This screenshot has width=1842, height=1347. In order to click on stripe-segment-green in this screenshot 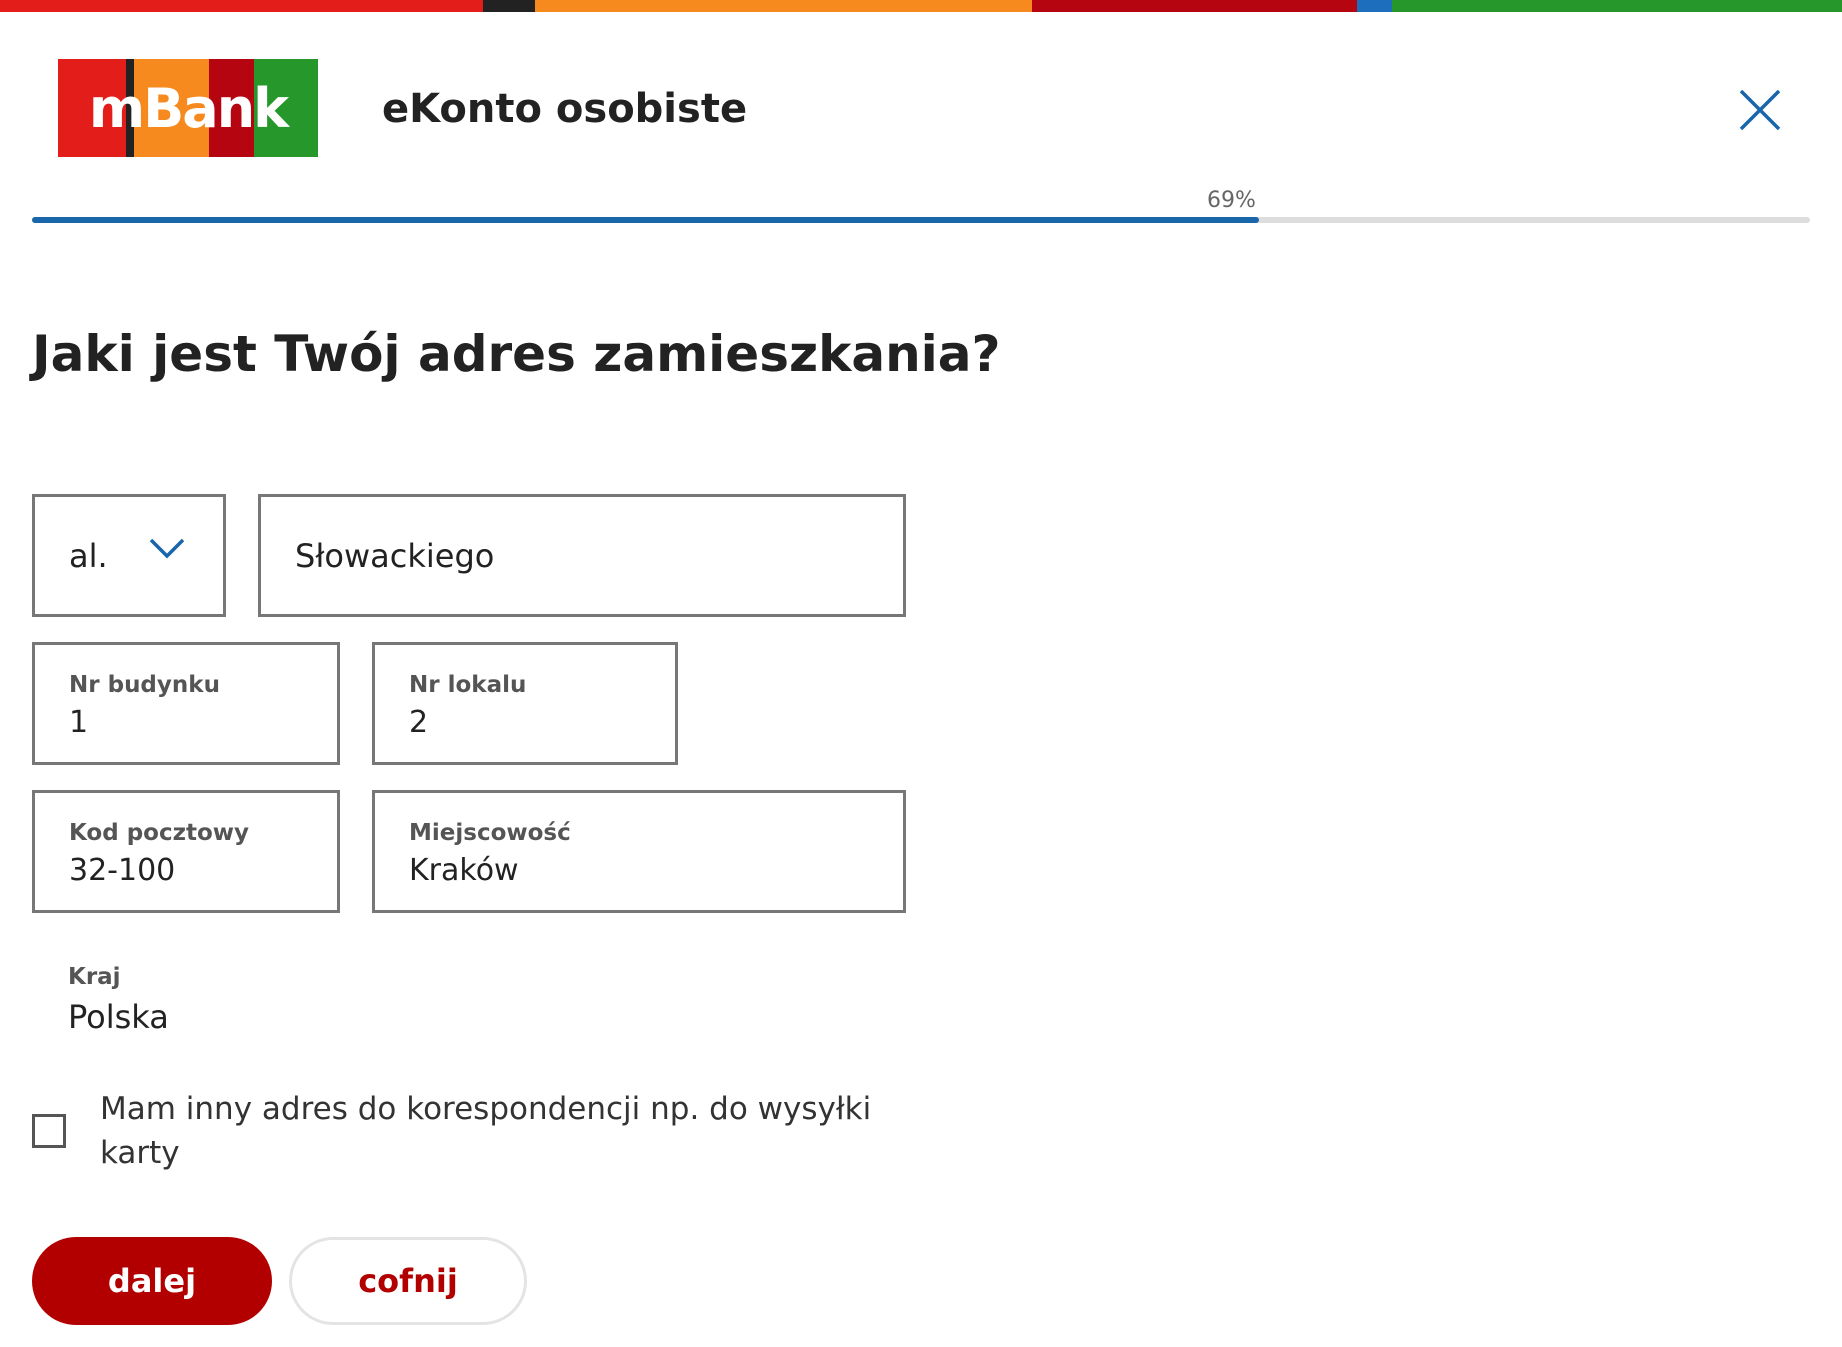, I will do `click(1617, 6)`.